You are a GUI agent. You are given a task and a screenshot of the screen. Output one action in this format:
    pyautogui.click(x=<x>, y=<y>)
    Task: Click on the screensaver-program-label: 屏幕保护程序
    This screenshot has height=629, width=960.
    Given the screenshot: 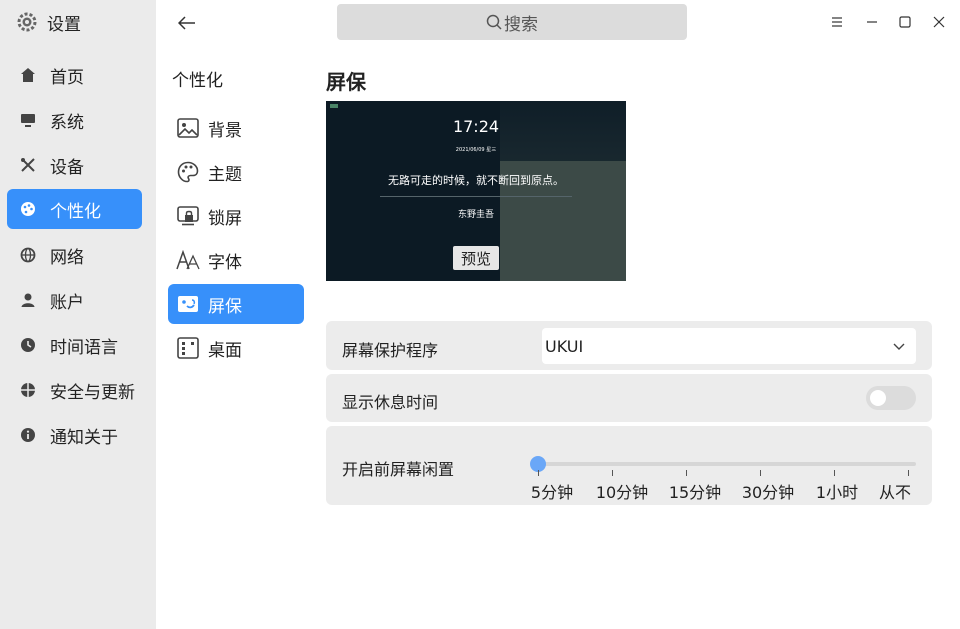 What is the action you would take?
    pyautogui.click(x=390, y=350)
    